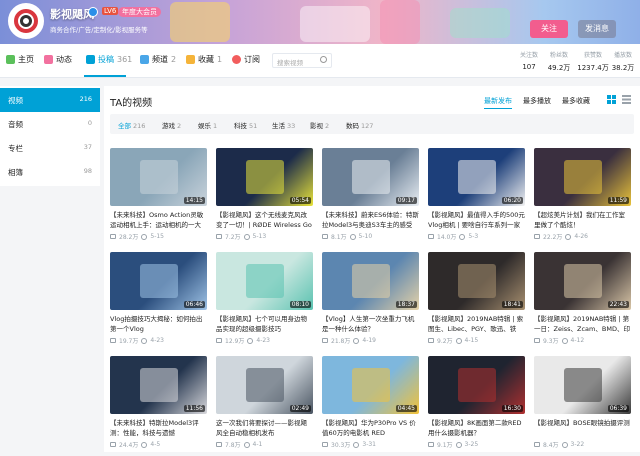  I want to click on video-card: 16:30 【影视飓风】8K画面第二款RED用什么摄影机器？ 9.1万 3-25, so click(476, 406).